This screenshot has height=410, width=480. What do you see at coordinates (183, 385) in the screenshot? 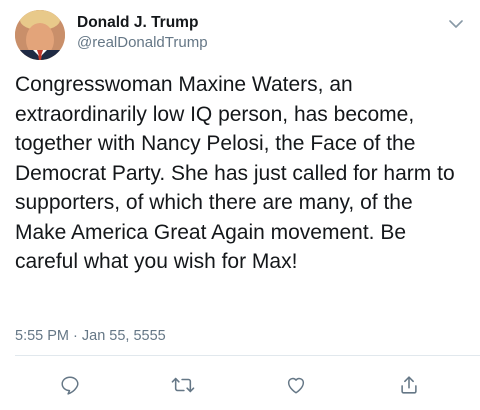
I see `retweet-icon` at bounding box center [183, 385].